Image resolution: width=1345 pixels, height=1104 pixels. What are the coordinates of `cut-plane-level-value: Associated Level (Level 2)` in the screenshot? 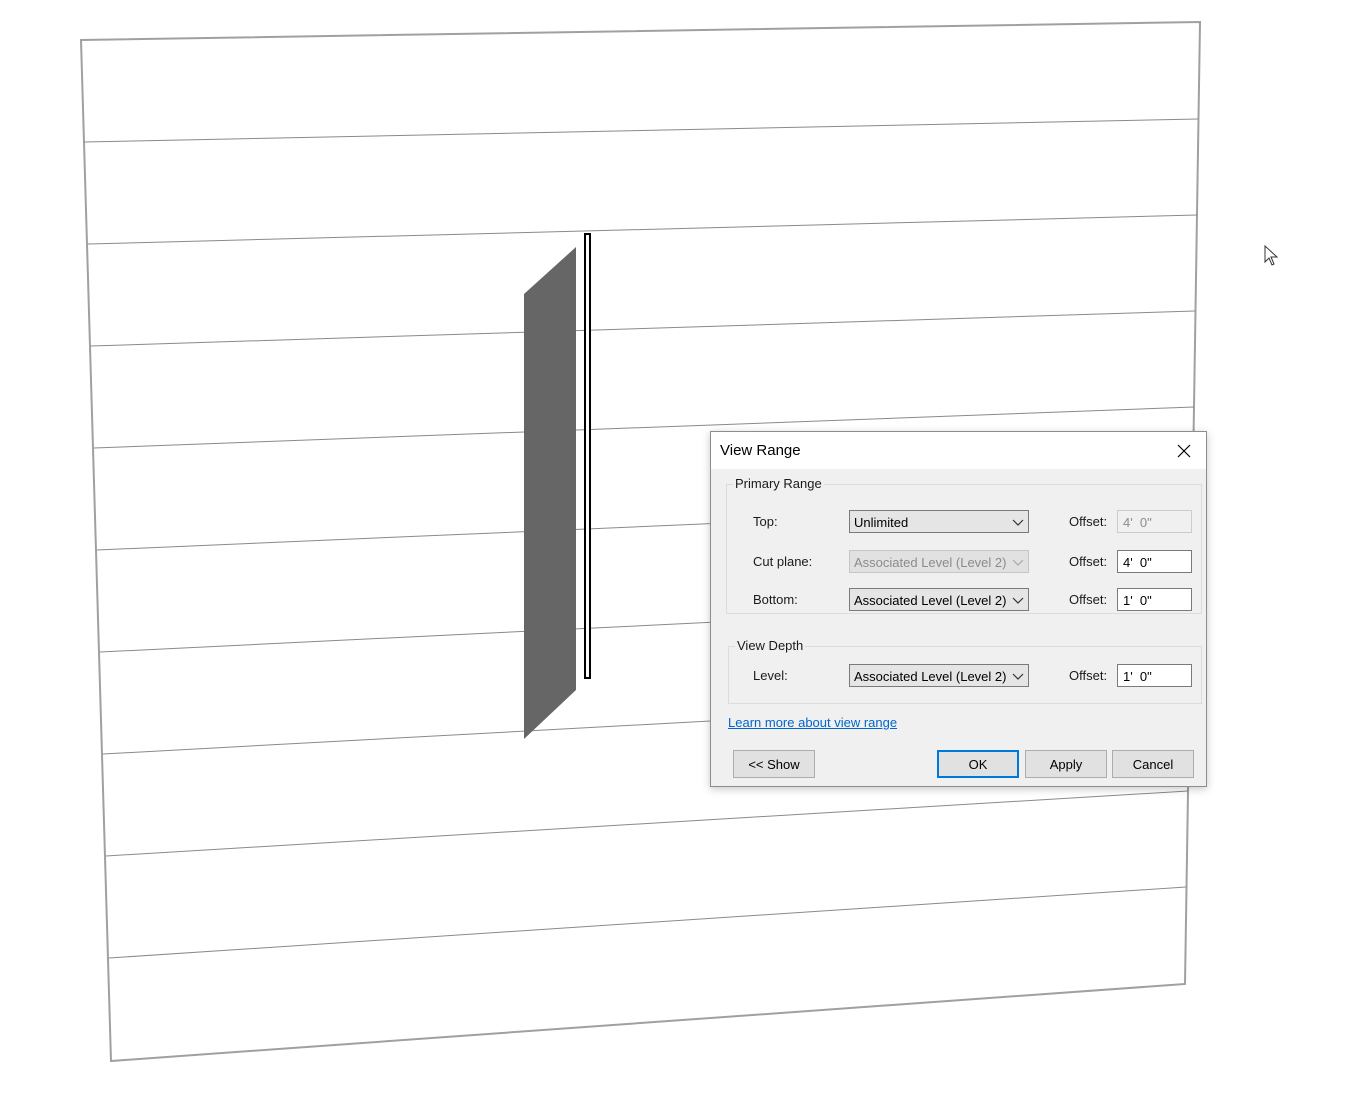 It's located at (930, 562).